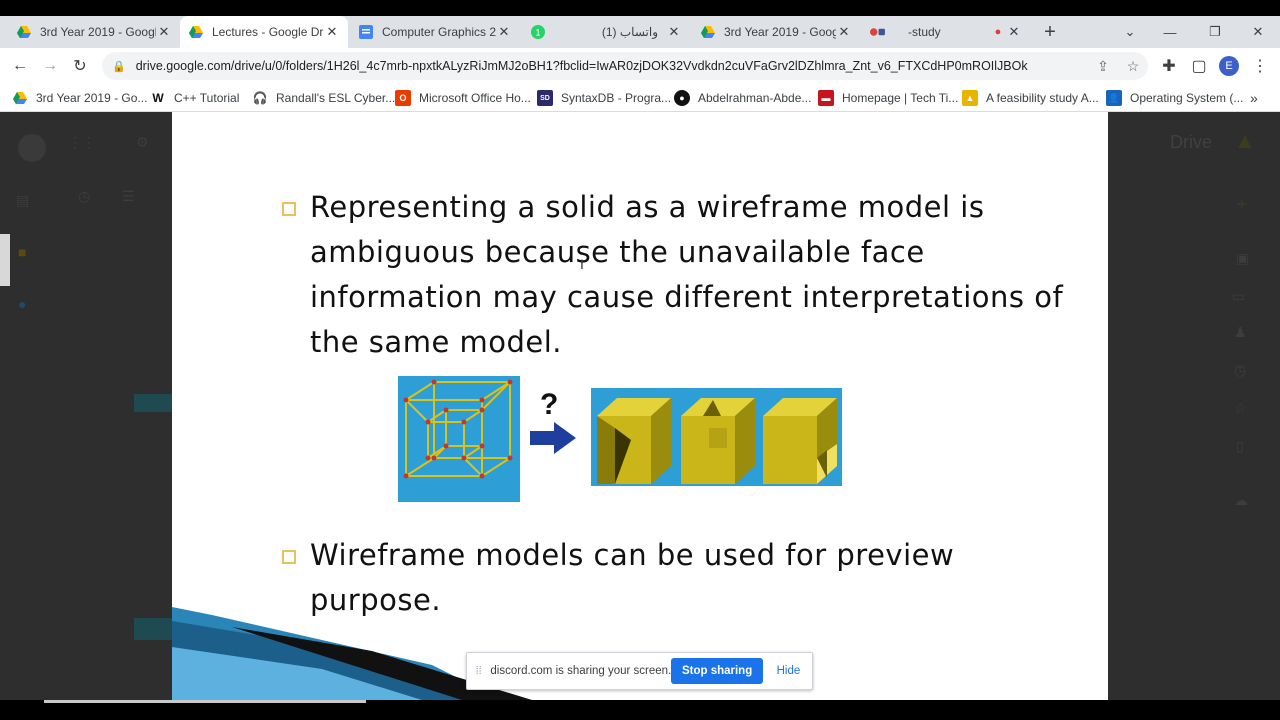 The width and height of the screenshot is (1280, 720). What do you see at coordinates (1258, 32) in the screenshot?
I see `window-close-icon: ✕` at bounding box center [1258, 32].